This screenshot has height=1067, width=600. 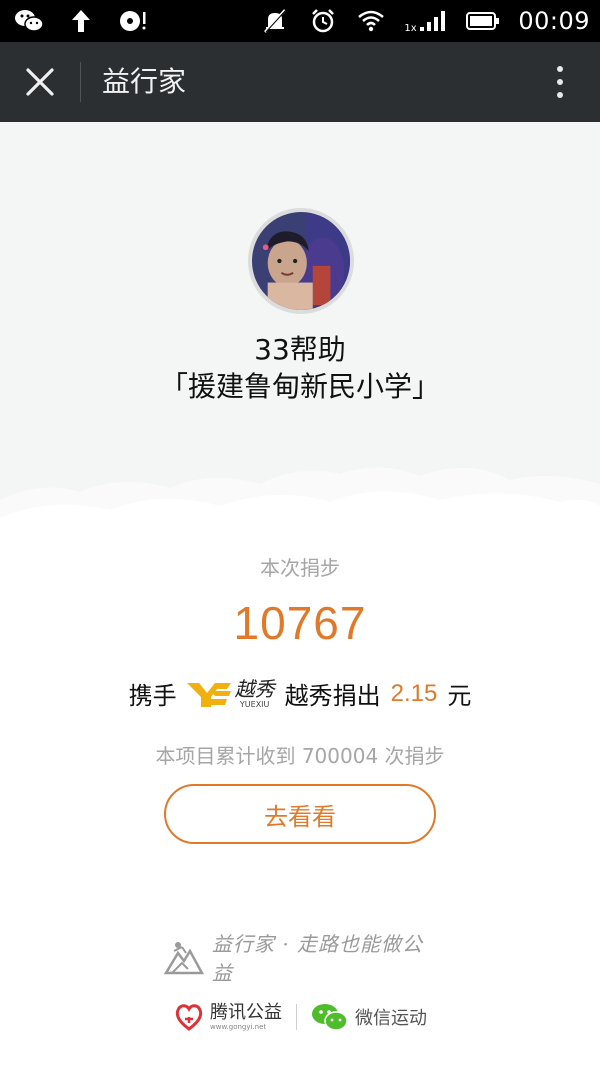 What do you see at coordinates (296, 1017) in the screenshot?
I see `logo-separator` at bounding box center [296, 1017].